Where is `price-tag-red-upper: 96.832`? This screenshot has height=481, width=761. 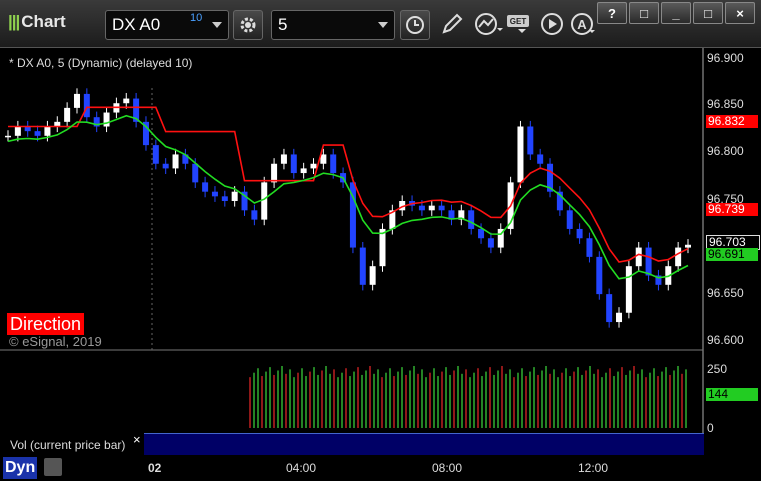 price-tag-red-upper: 96.832 is located at coordinates (732, 121).